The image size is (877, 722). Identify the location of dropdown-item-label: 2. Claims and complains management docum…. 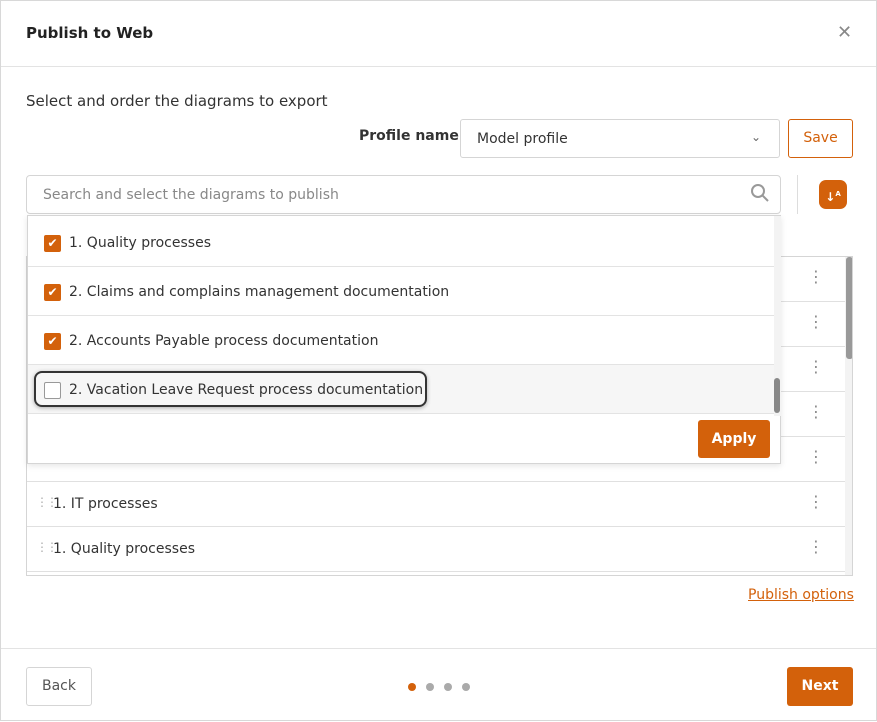
(259, 292).